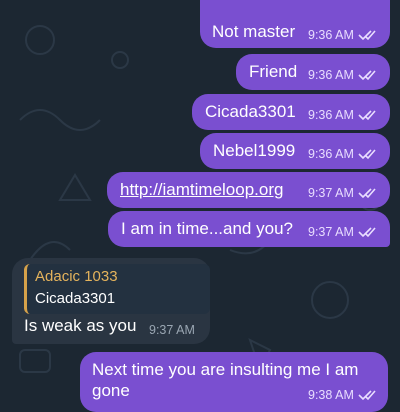 The image size is (400, 412). What do you see at coordinates (80, 325) in the screenshot?
I see `message-text: Is weak as you` at bounding box center [80, 325].